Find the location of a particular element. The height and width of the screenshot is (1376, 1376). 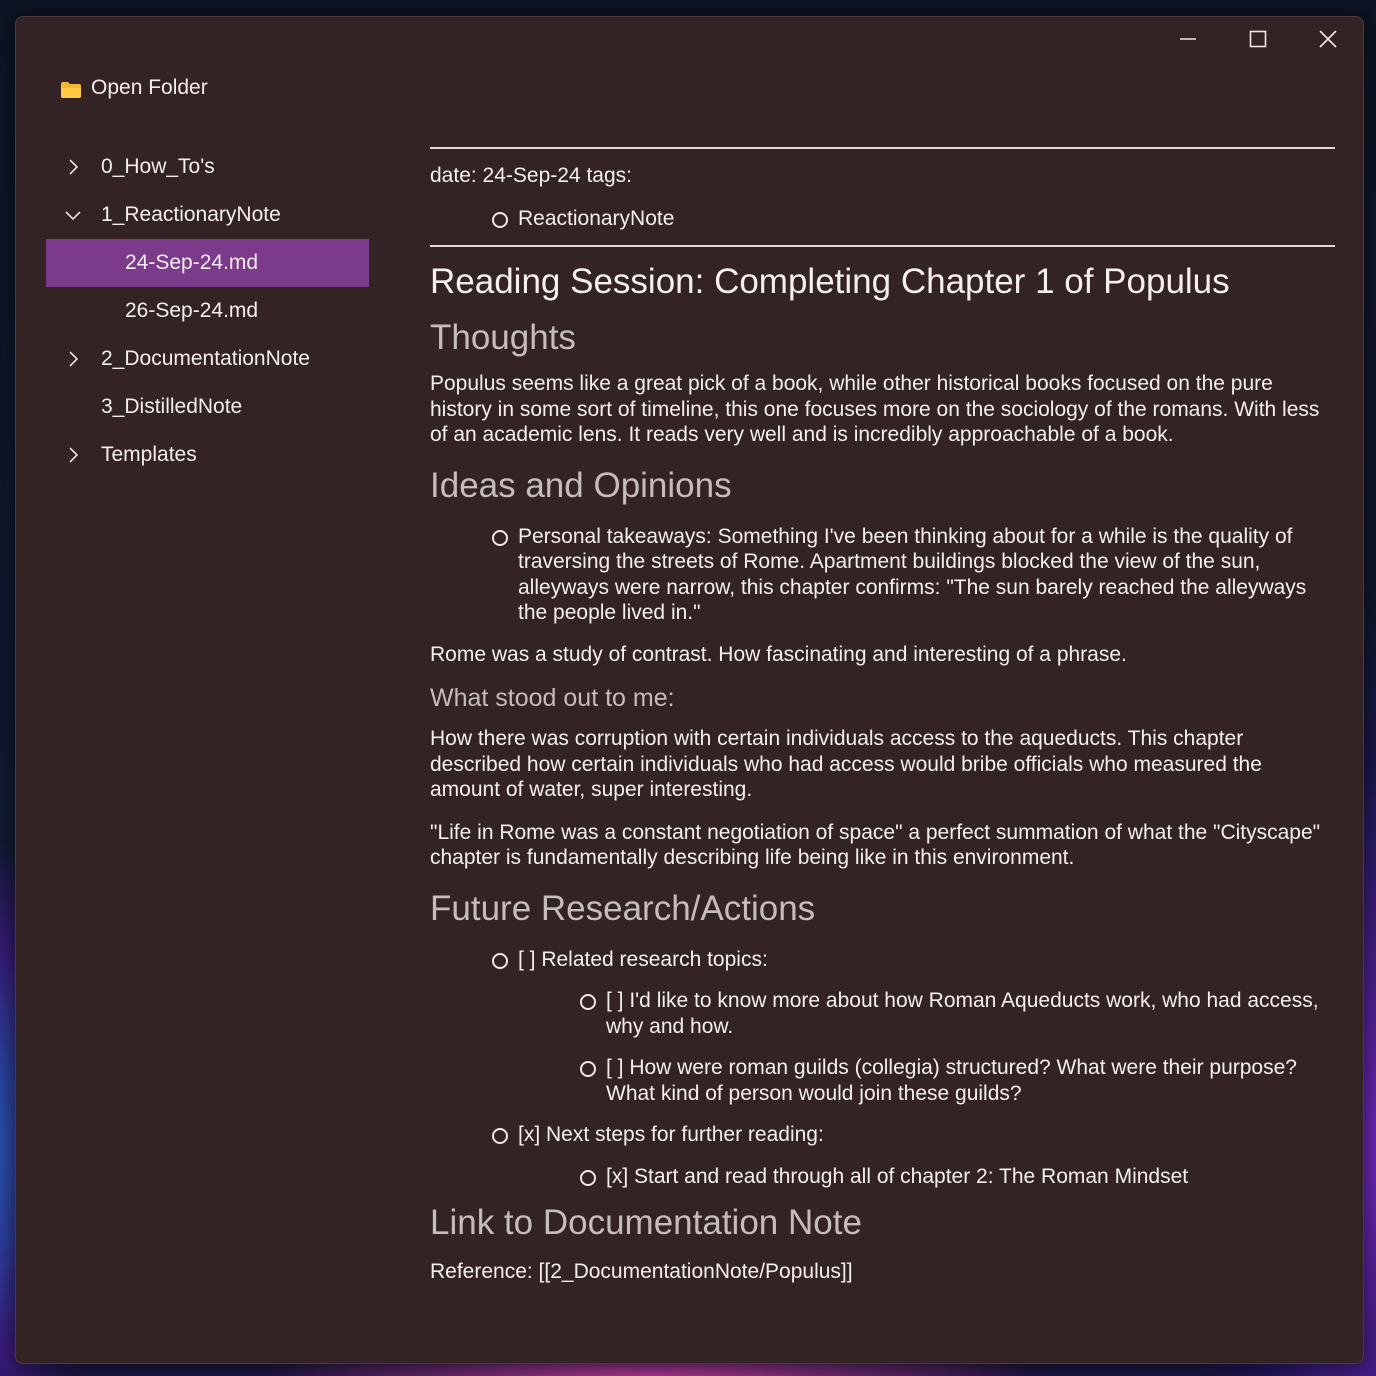

frontmatter-top-rule is located at coordinates (882, 148).